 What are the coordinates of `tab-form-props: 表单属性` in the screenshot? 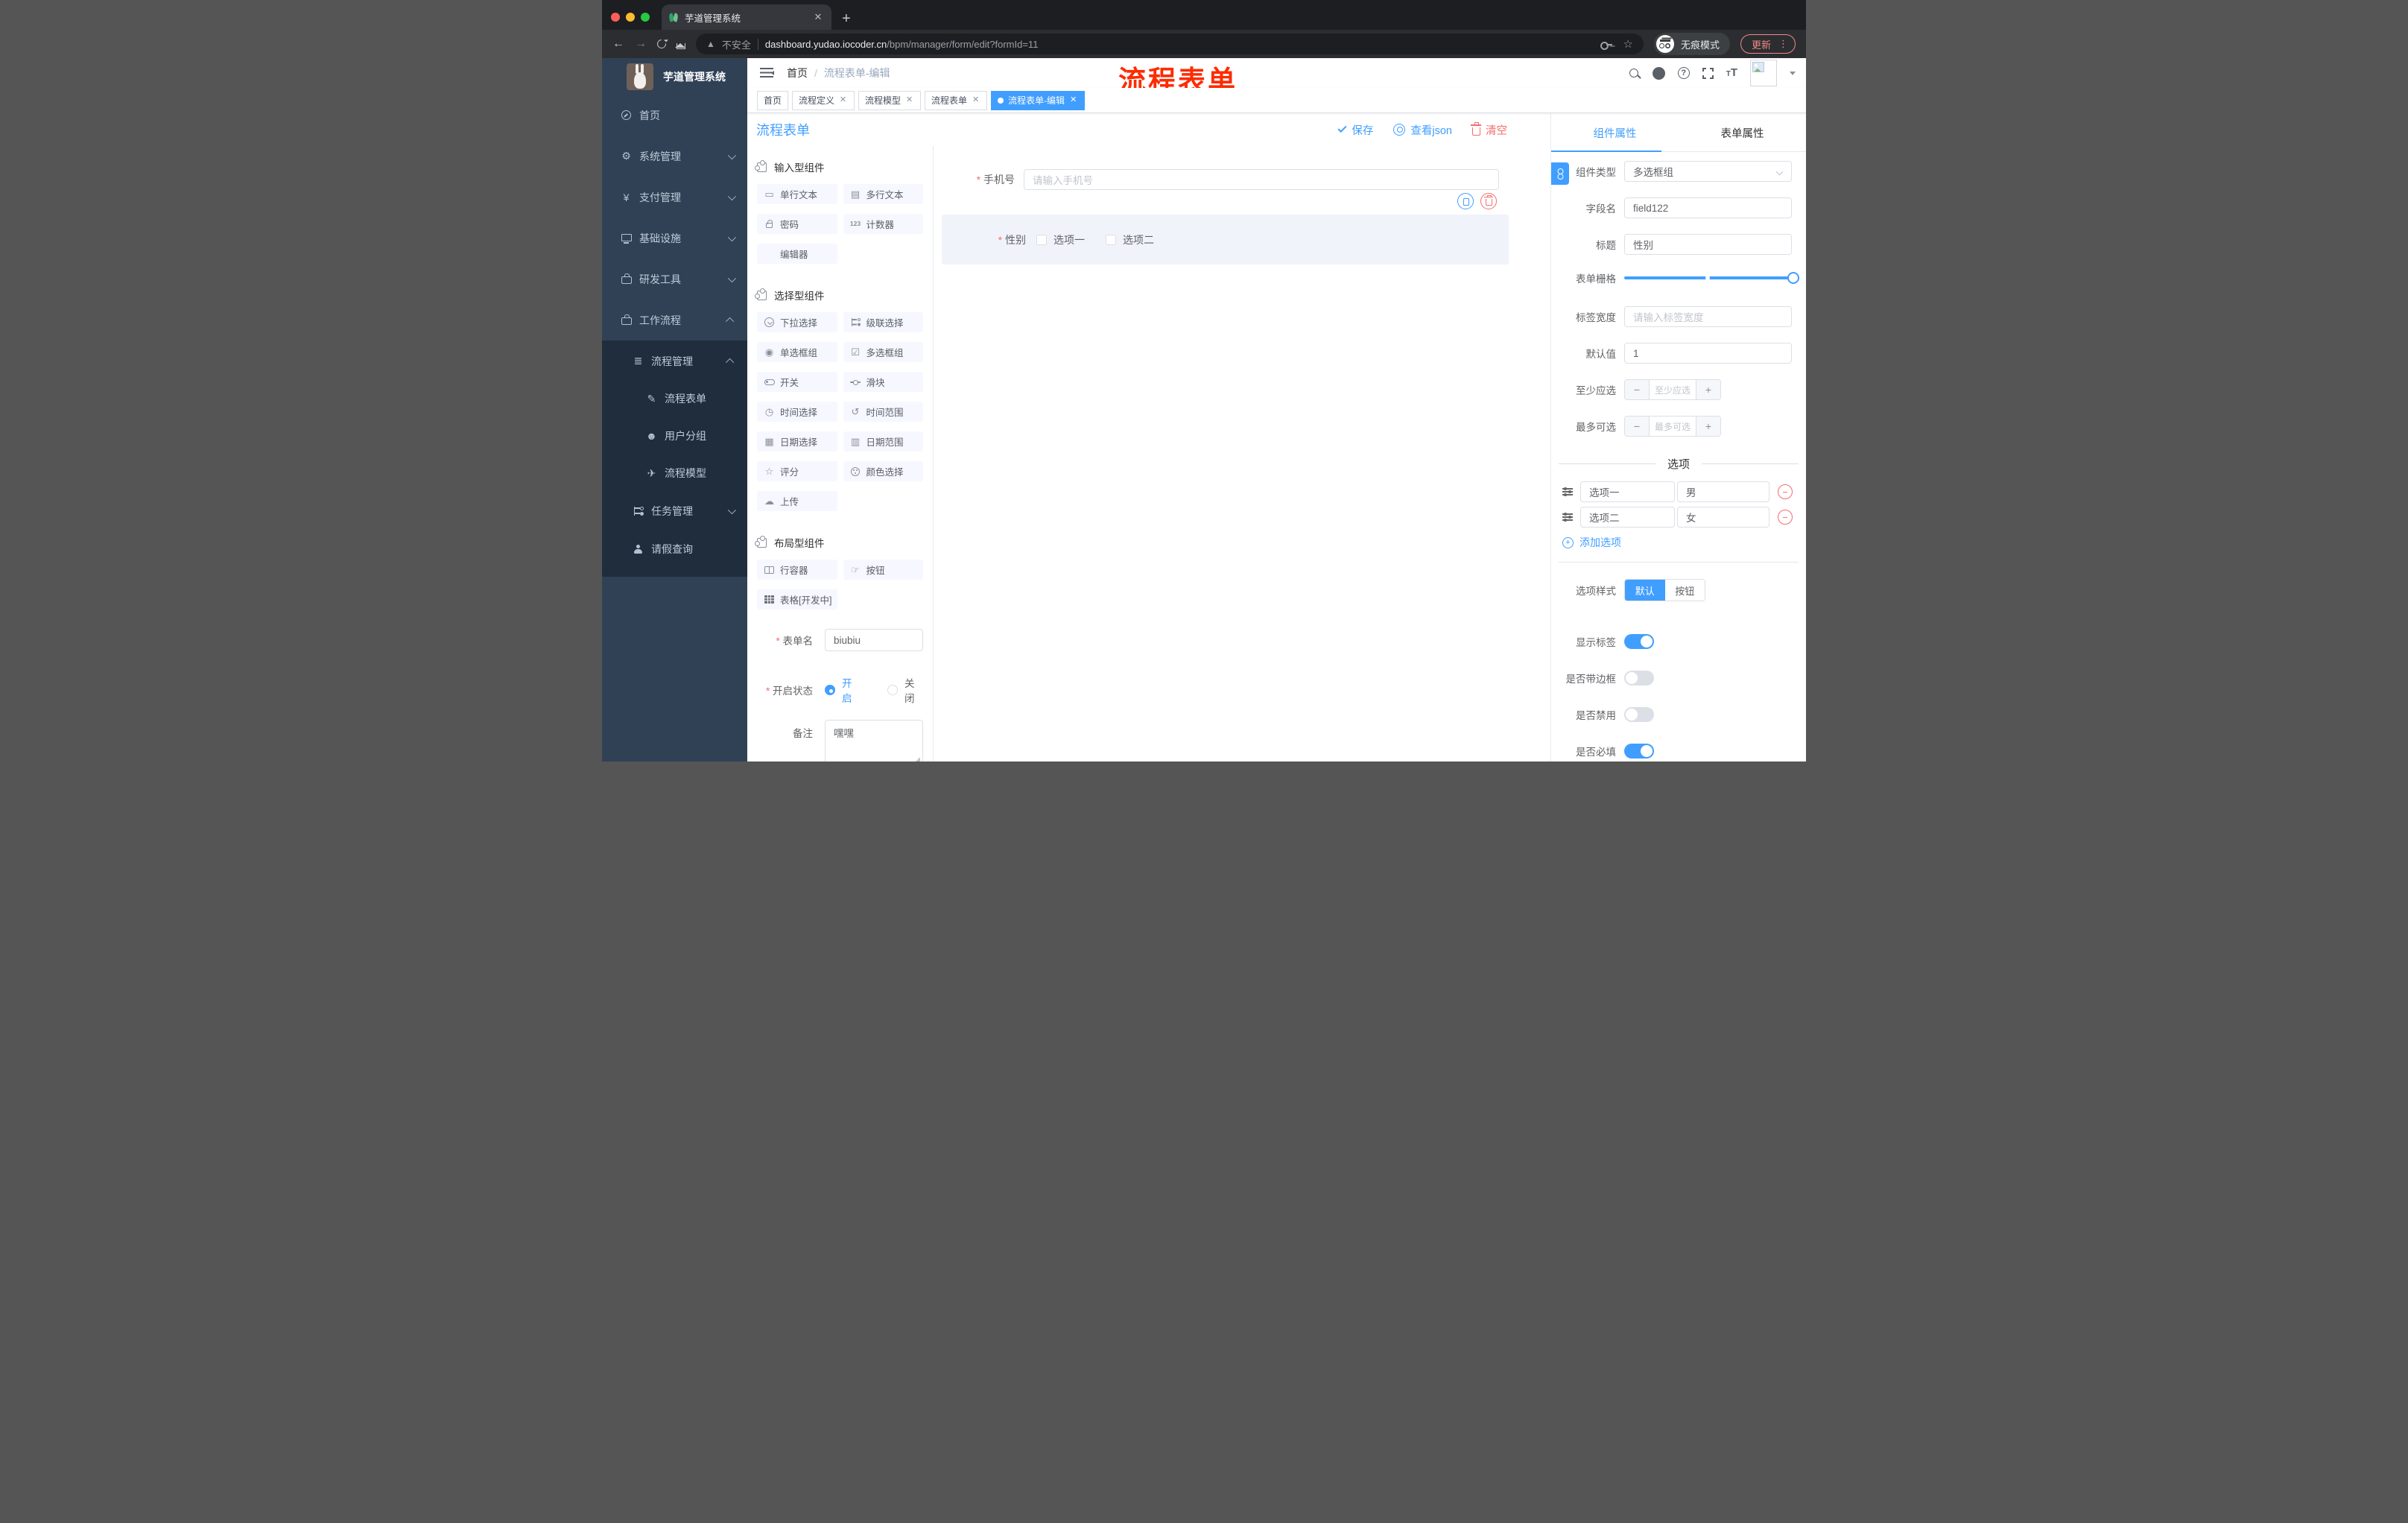 It's located at (1742, 133).